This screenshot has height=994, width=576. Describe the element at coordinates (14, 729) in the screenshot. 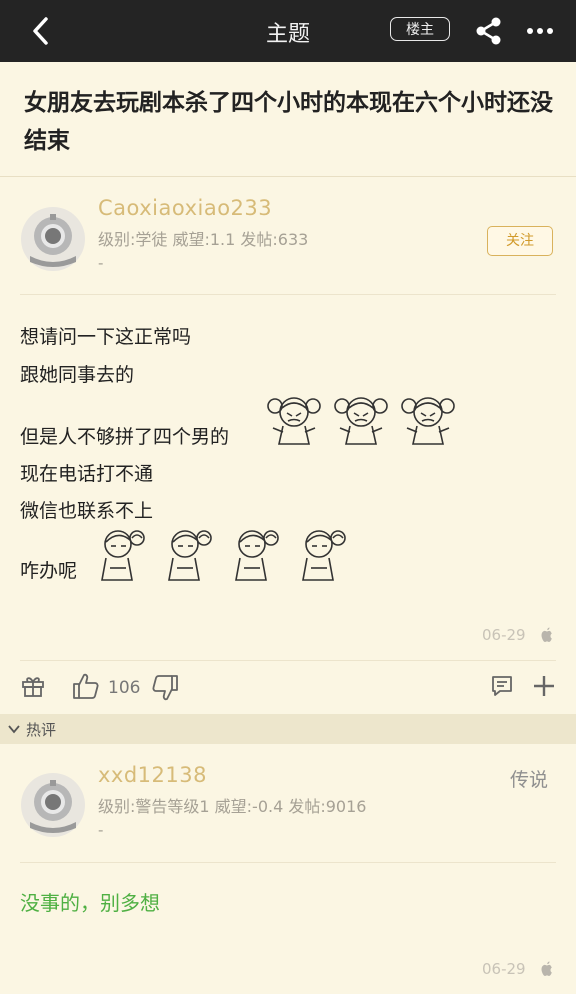

I see `chevron-down-icon` at that location.